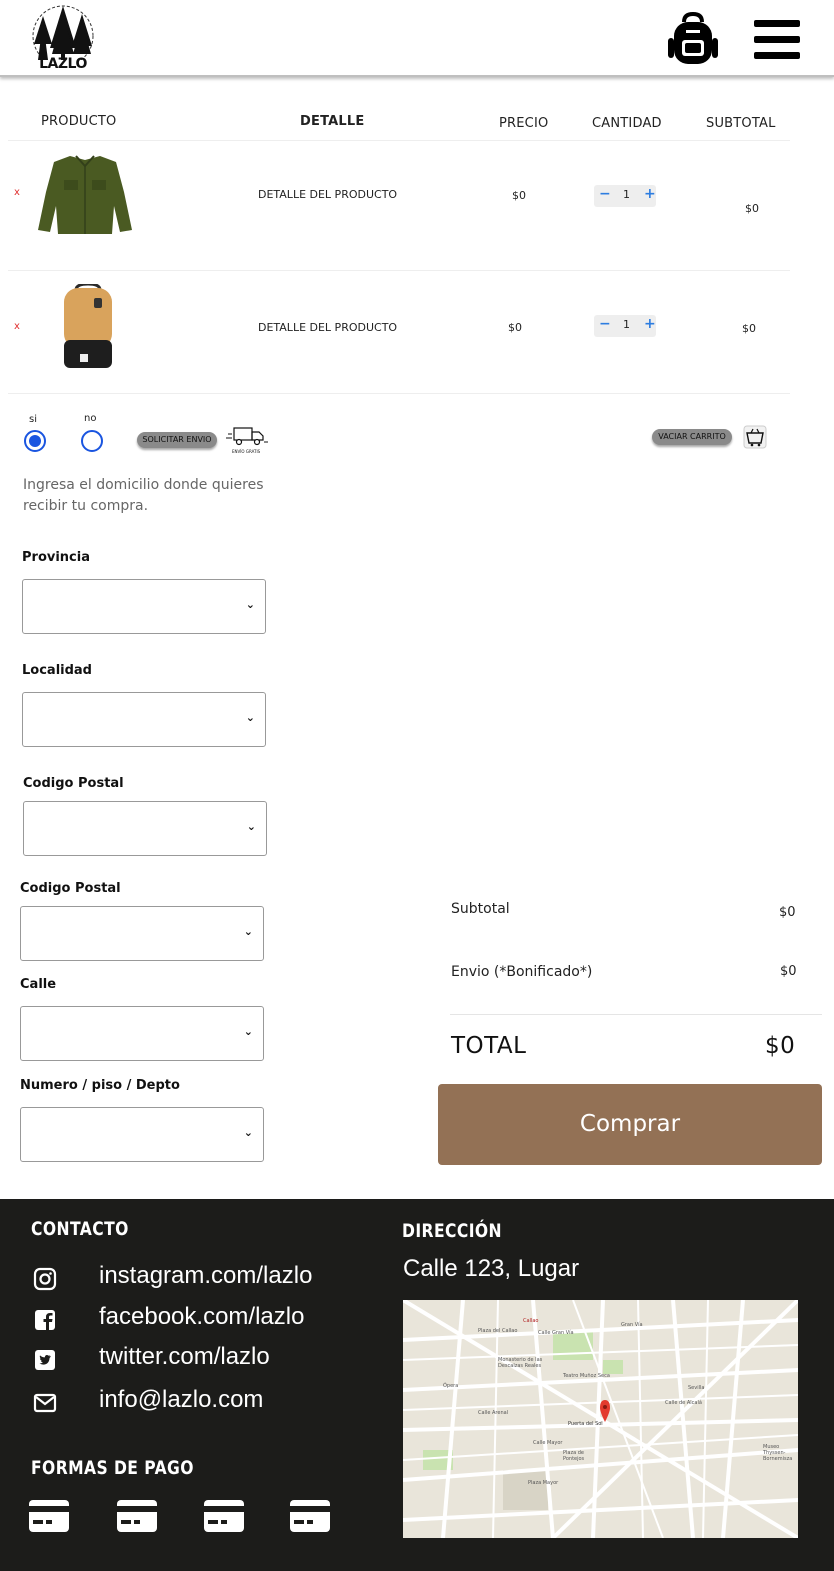  I want to click on postal-code-select-2: ⌄, so click(142, 933).